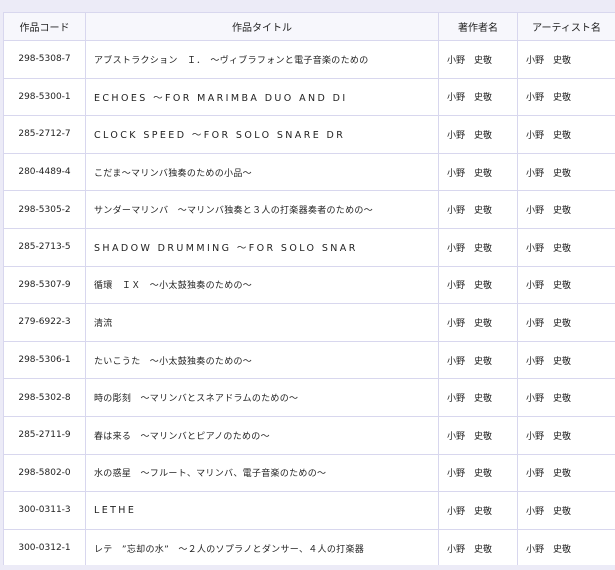  Describe the element at coordinates (44, 134) in the screenshot. I see `work-code: 285-2712-7` at that location.